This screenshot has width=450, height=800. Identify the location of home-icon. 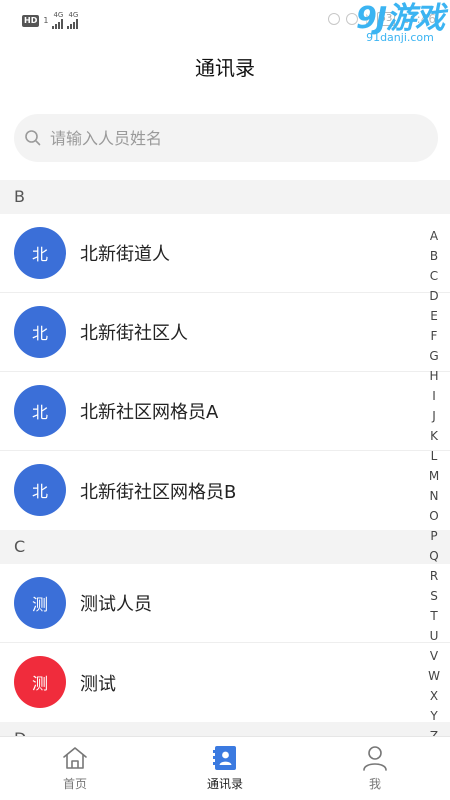
(75, 758).